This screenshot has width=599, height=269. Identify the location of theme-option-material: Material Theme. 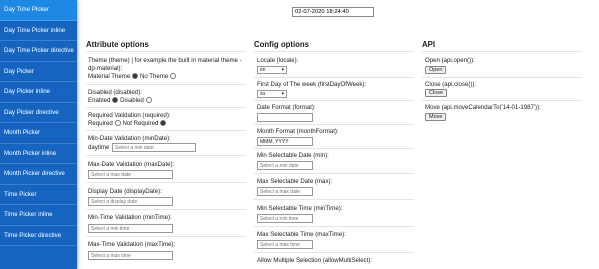
(109, 76).